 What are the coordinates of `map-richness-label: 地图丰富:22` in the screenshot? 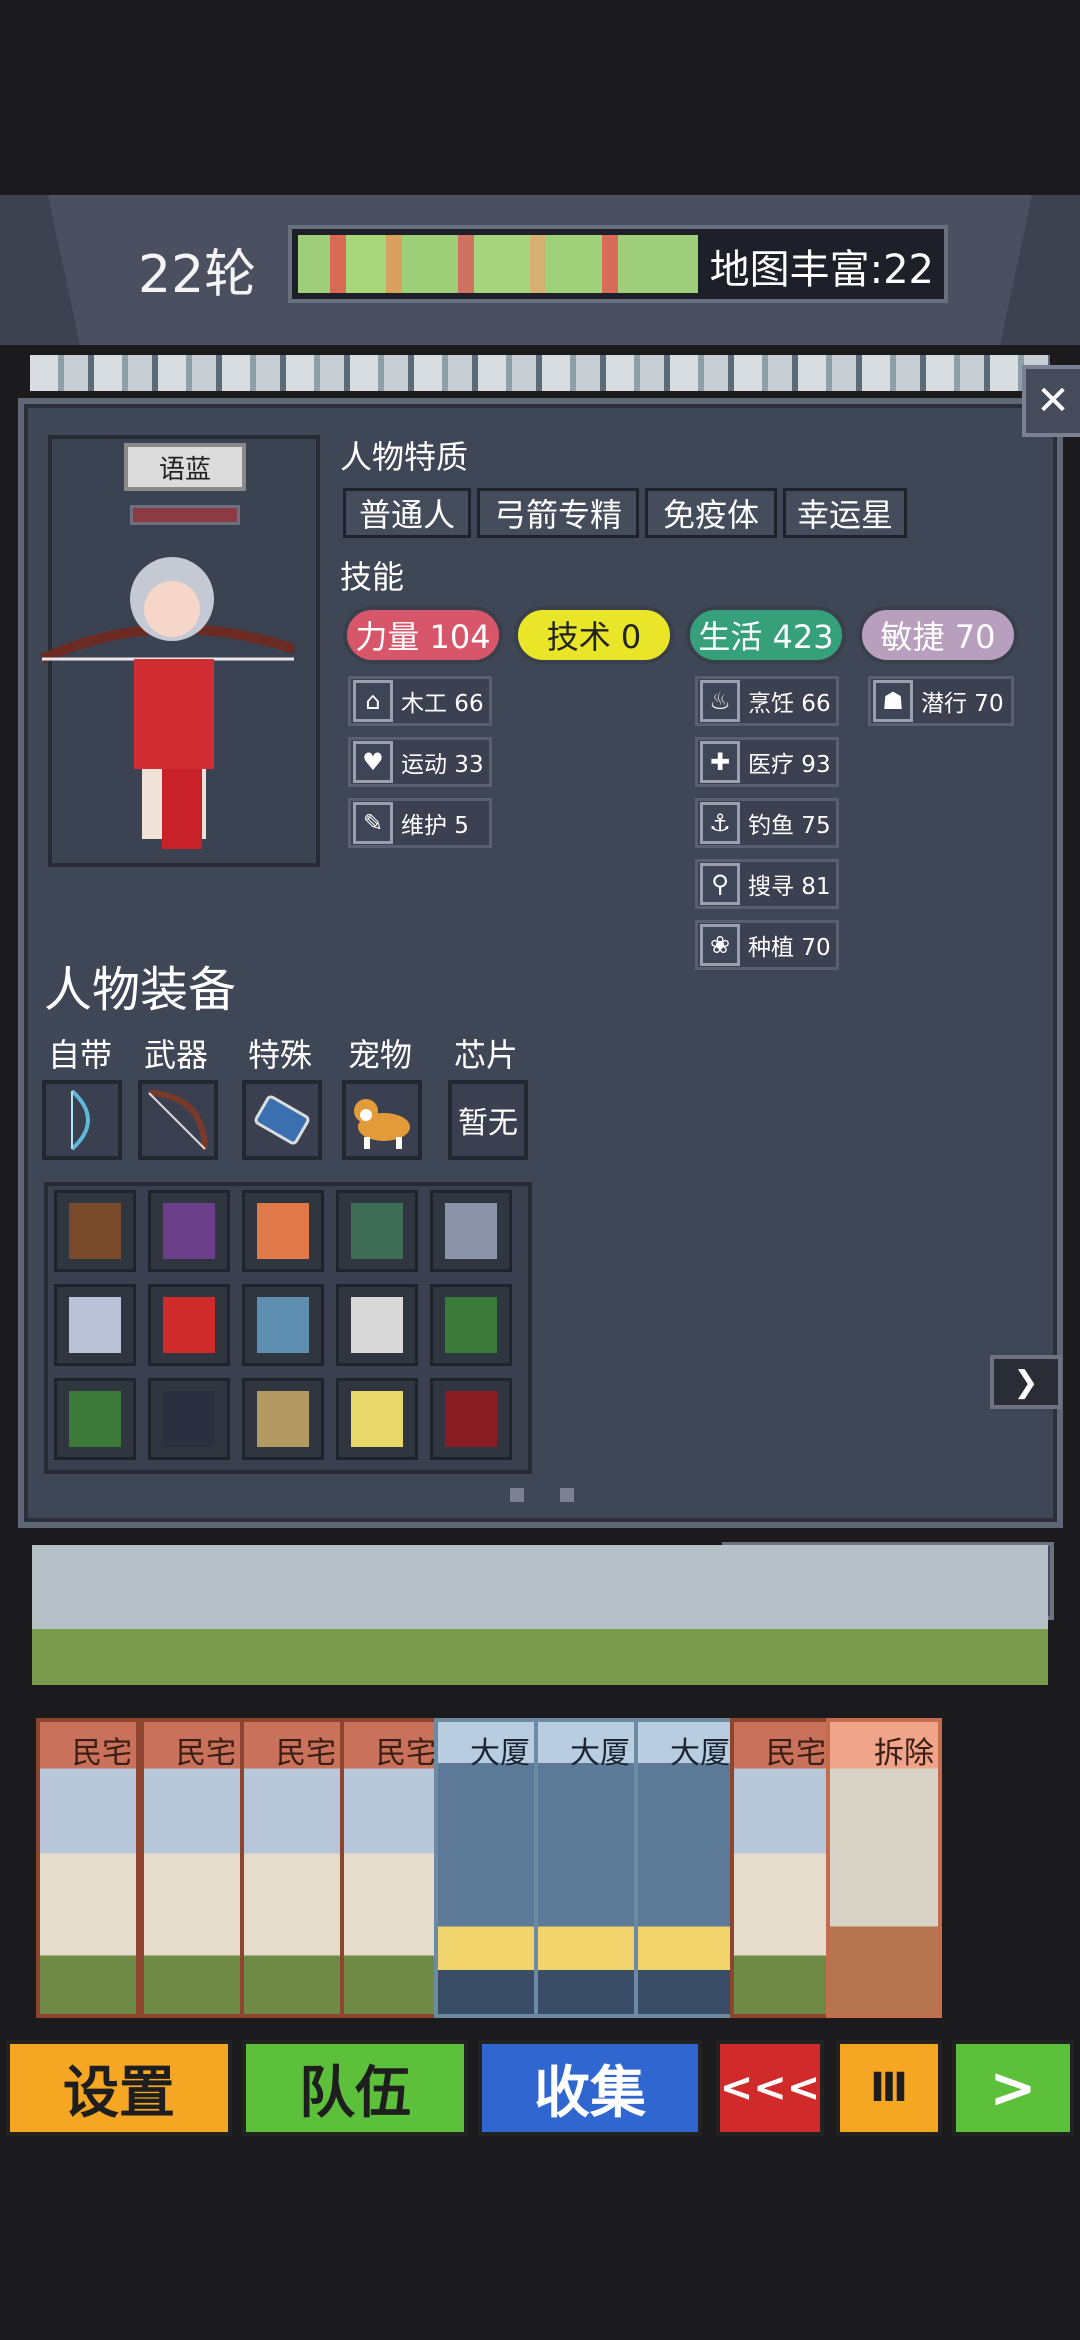 It's located at (821, 270).